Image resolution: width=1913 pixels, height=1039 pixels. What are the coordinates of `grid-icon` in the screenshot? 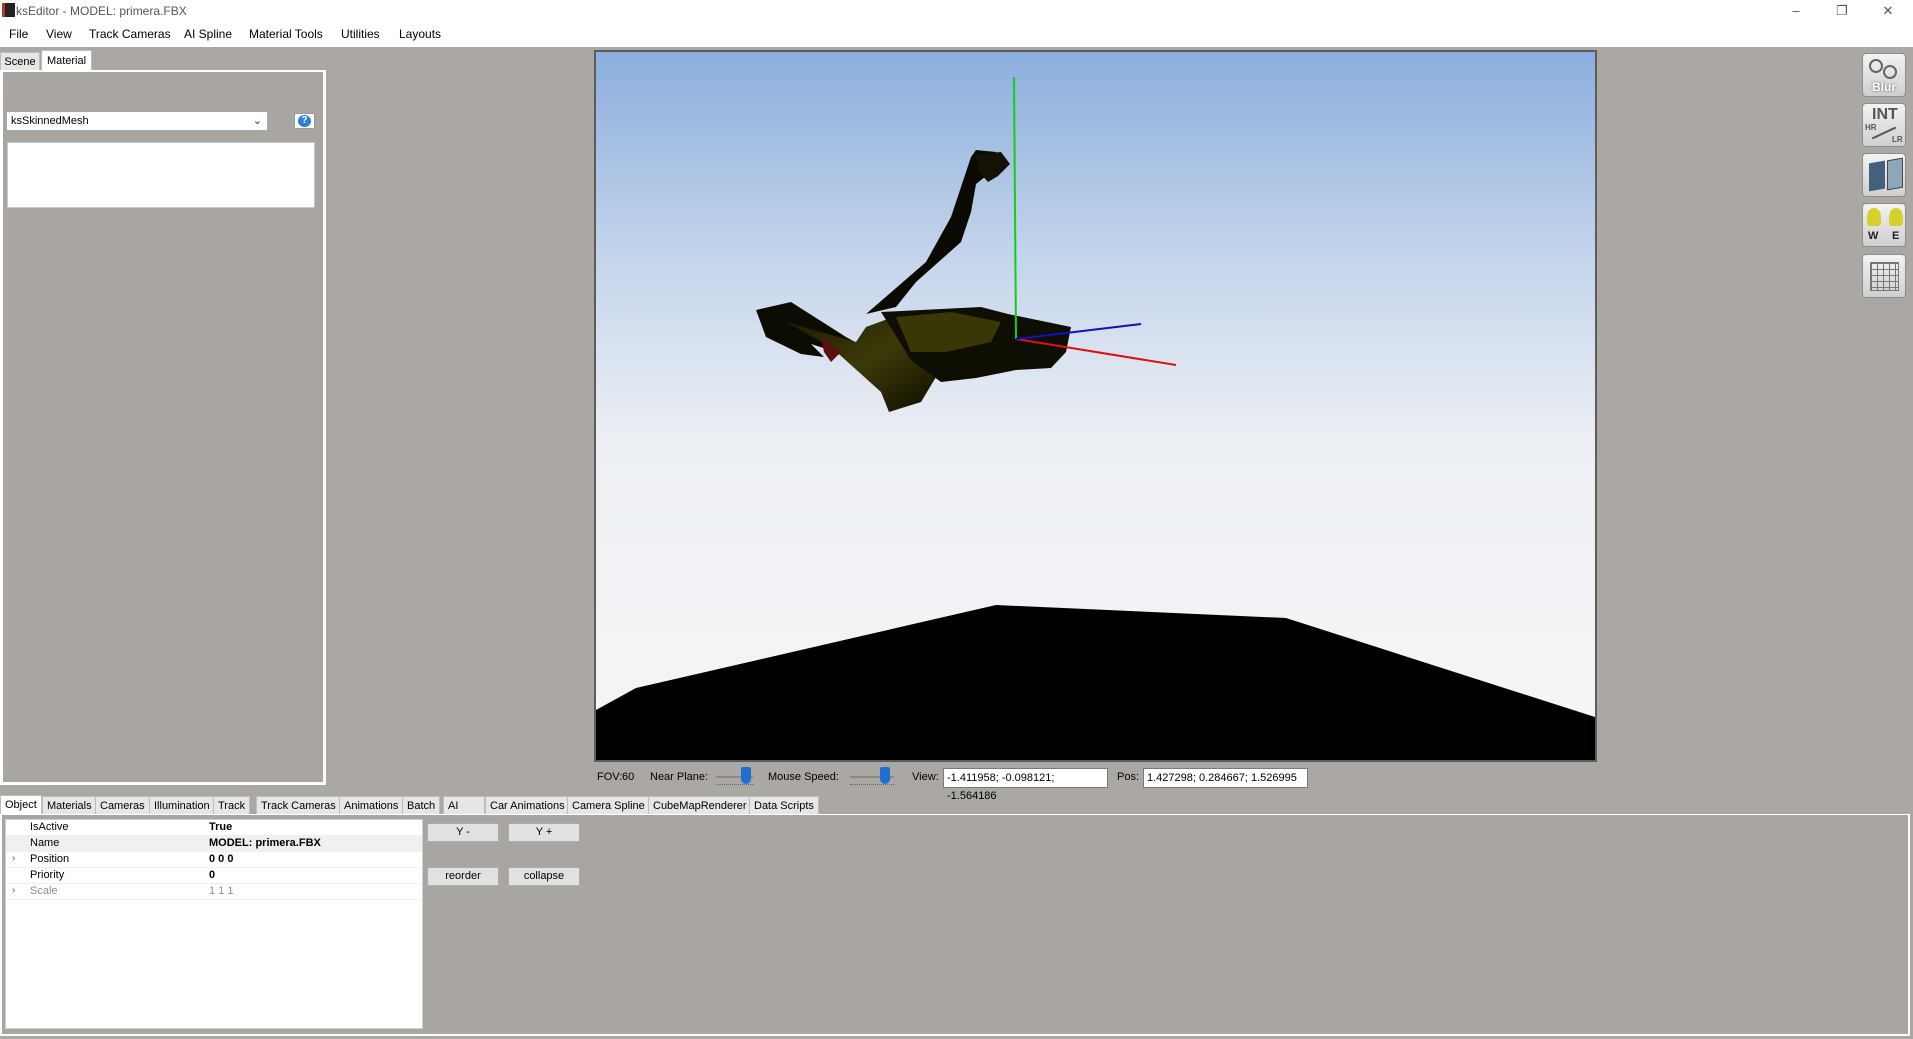 It's located at (1884, 276).